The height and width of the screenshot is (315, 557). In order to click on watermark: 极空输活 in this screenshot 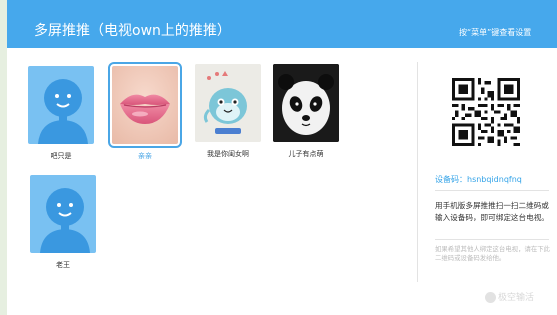, I will do `click(509, 296)`.